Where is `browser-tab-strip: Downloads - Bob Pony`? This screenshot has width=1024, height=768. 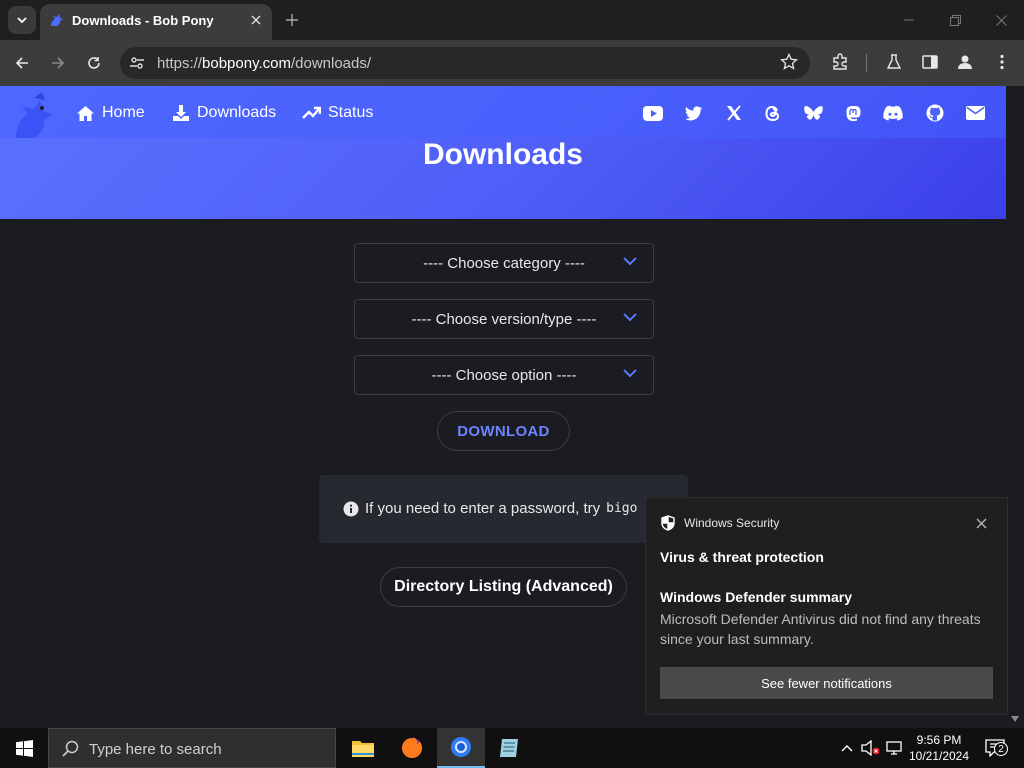 browser-tab-strip: Downloads - Bob Pony is located at coordinates (512, 20).